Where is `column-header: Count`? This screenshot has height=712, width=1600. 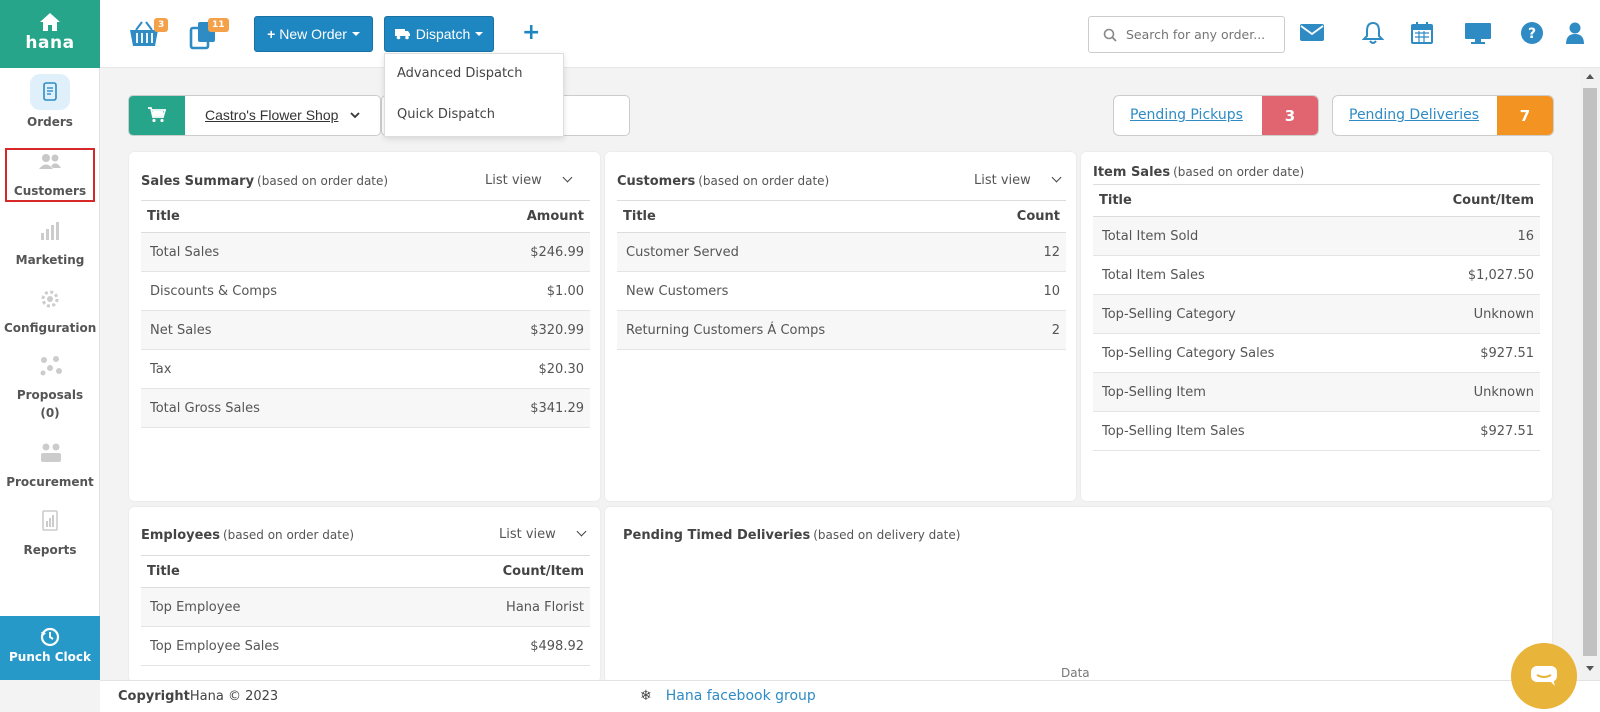 column-header: Count is located at coordinates (1019, 216).